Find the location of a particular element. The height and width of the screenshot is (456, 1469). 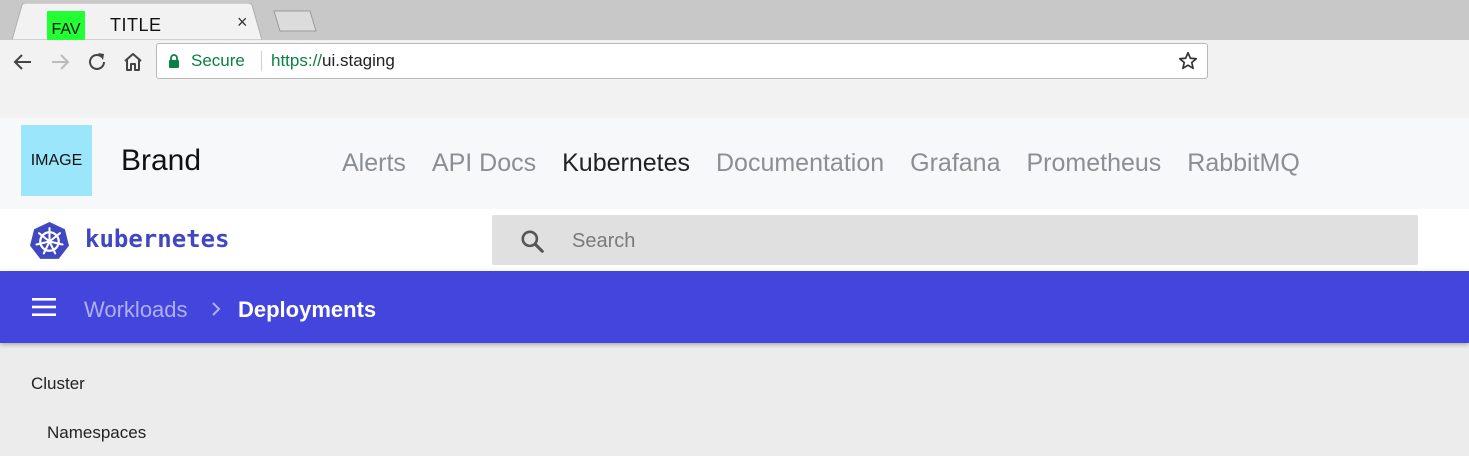

nav-item-grafana: Grafana is located at coordinates (955, 163).